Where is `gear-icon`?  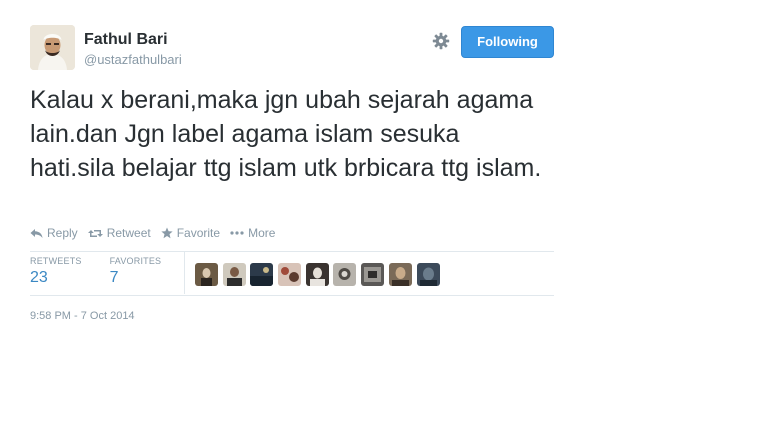
gear-icon is located at coordinates (441, 41).